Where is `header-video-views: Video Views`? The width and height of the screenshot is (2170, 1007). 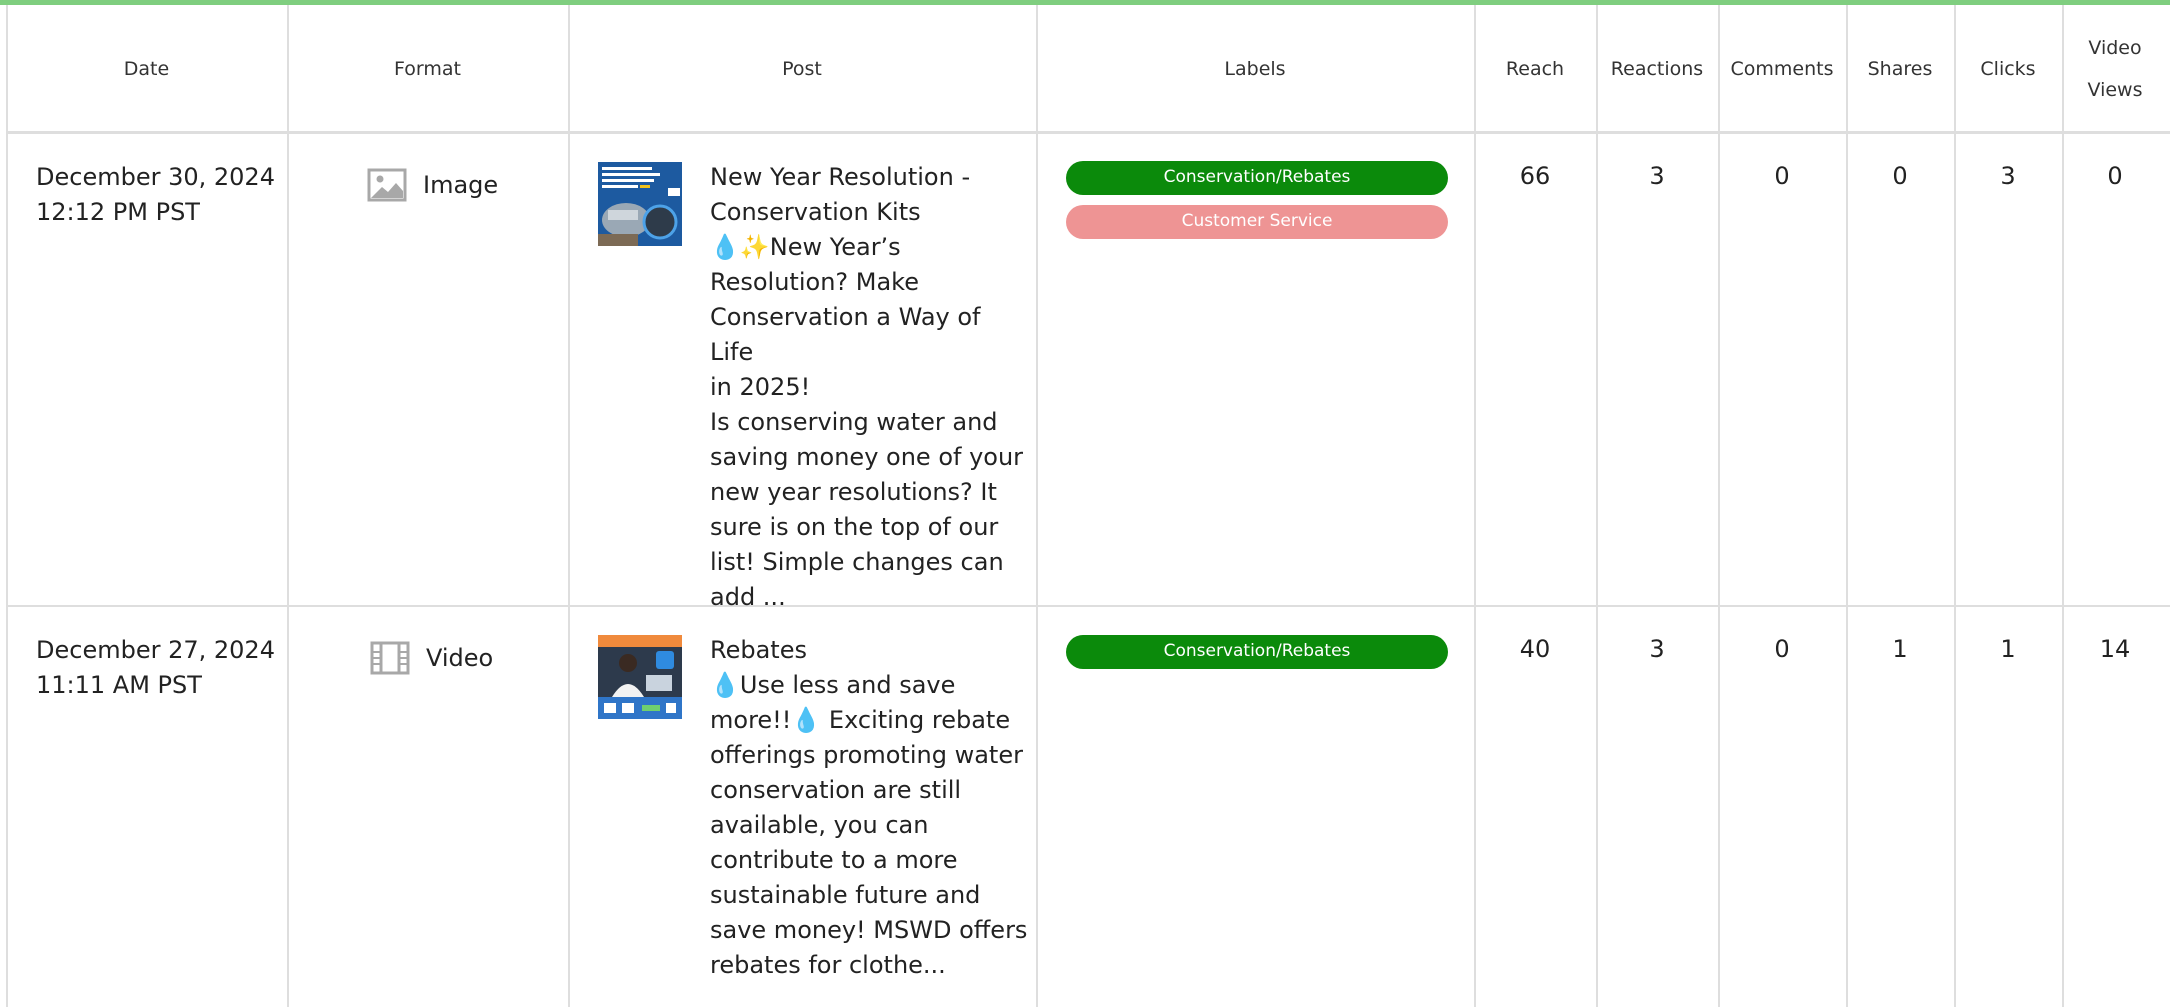 header-video-views: Video Views is located at coordinates (2115, 69).